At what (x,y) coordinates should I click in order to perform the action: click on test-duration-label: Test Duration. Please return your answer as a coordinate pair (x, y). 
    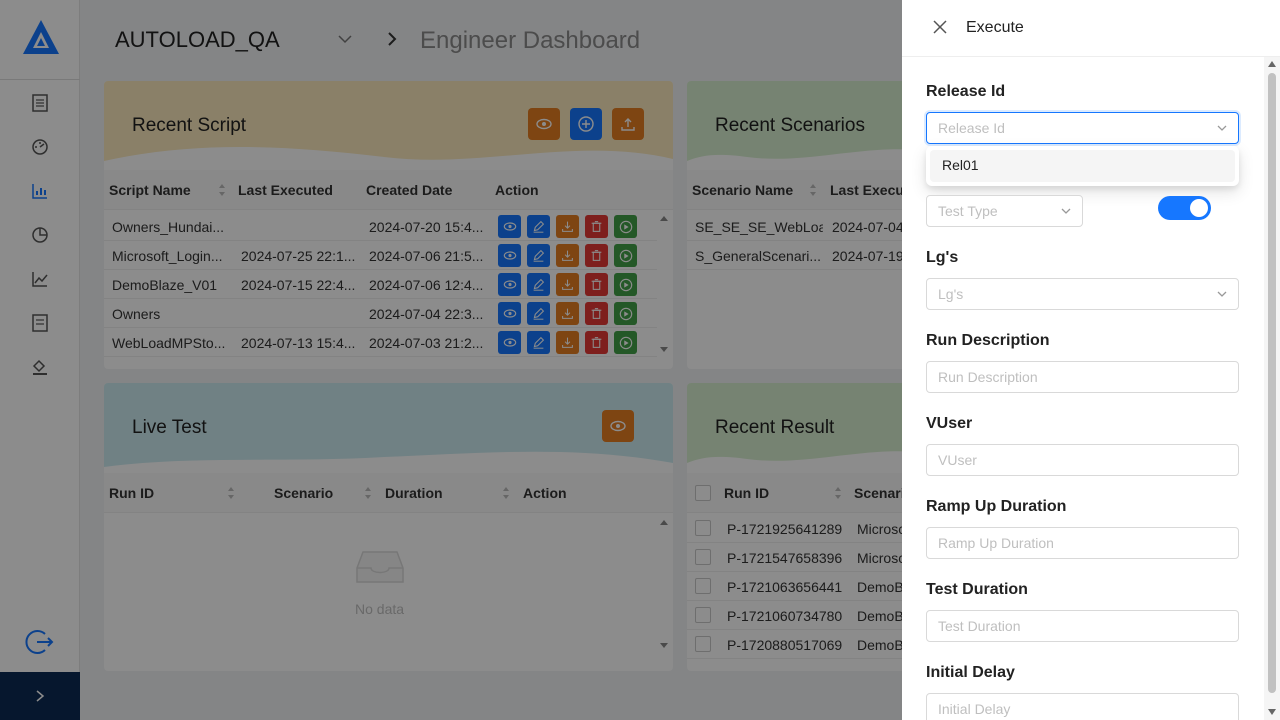
    Looking at the image, I should click on (977, 589).